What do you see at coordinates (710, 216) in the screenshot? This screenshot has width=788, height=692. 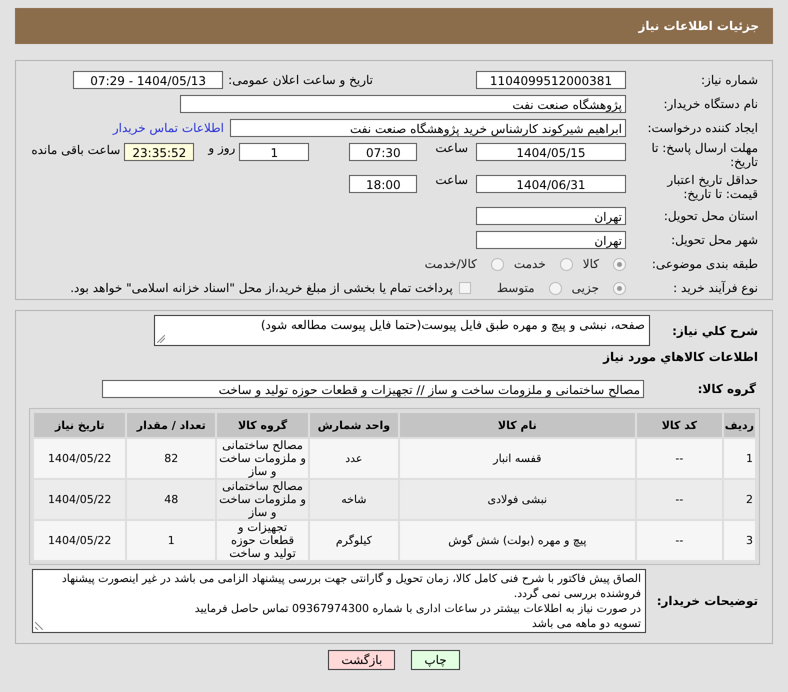 I see `field-label: استان محل تحویل:` at bounding box center [710, 216].